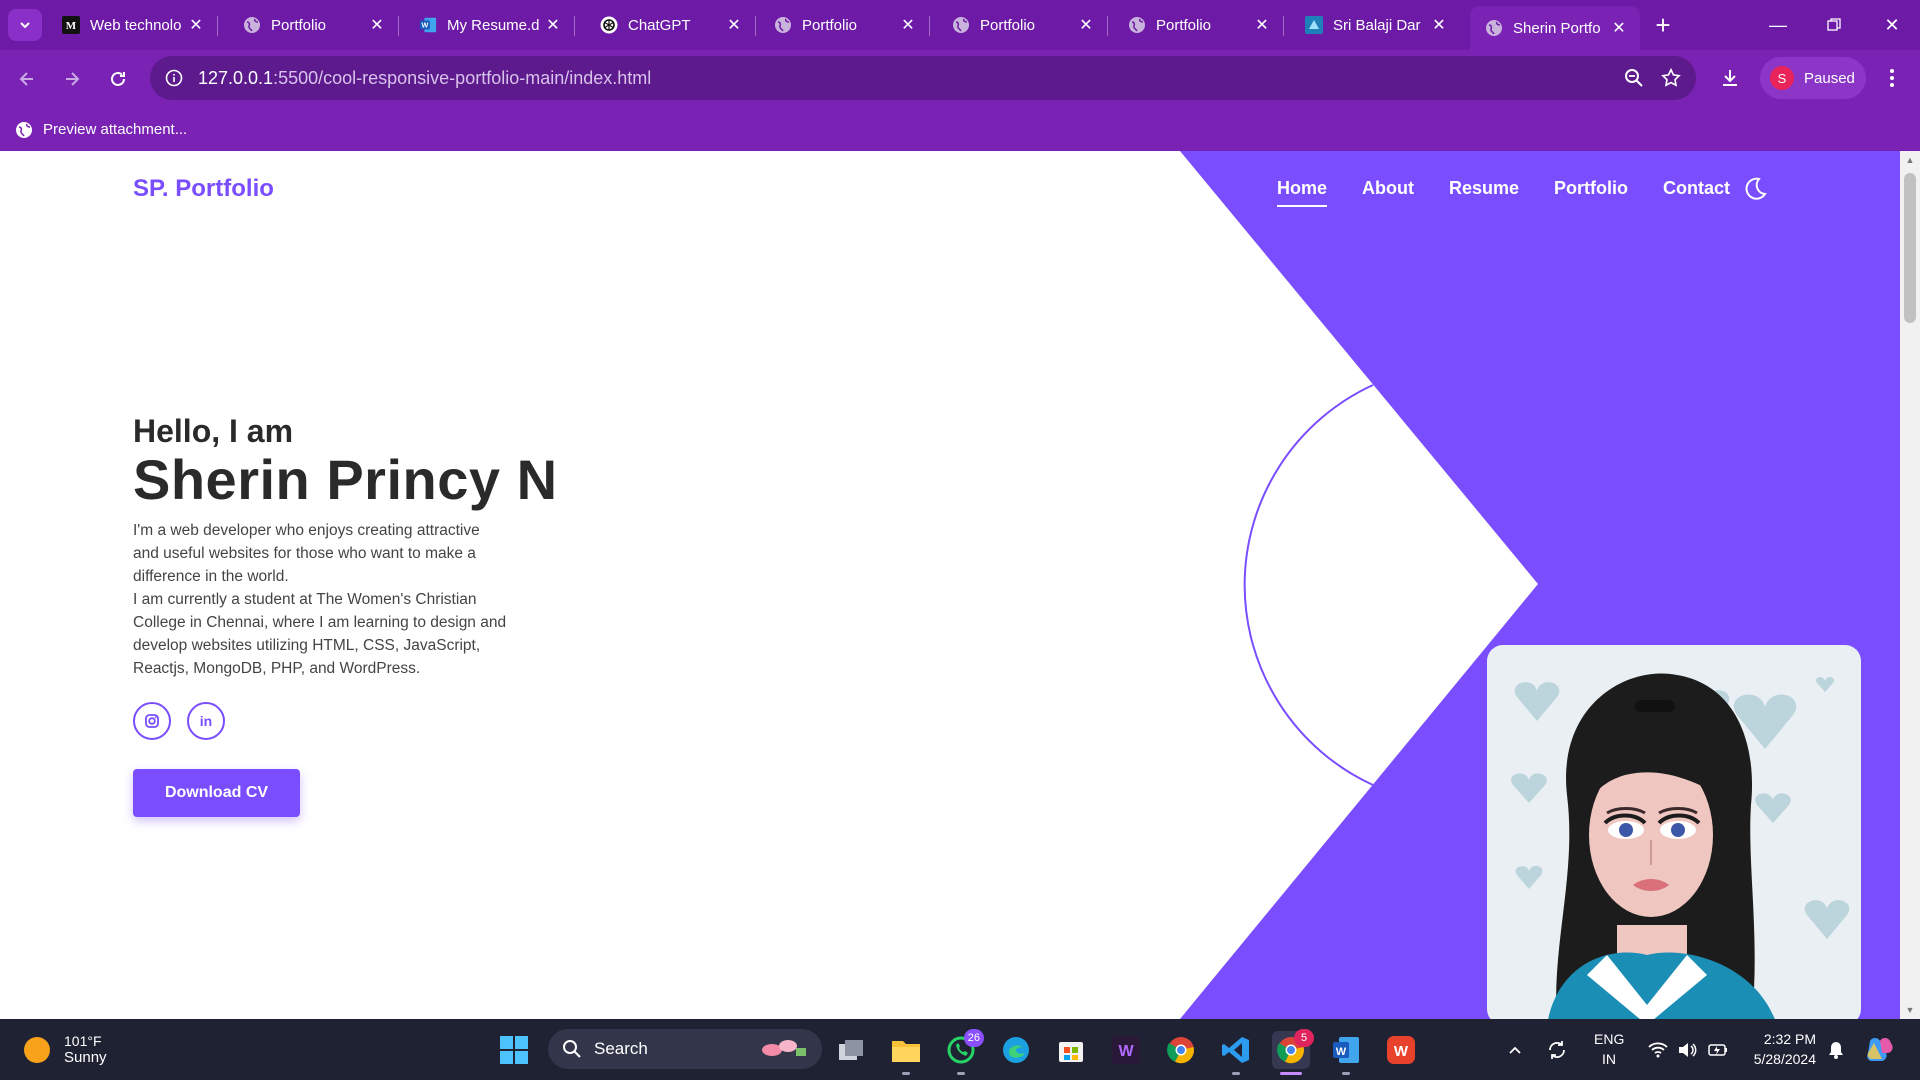  What do you see at coordinates (1680, 846) in the screenshot?
I see `cartoon-avatar-illustration` at bounding box center [1680, 846].